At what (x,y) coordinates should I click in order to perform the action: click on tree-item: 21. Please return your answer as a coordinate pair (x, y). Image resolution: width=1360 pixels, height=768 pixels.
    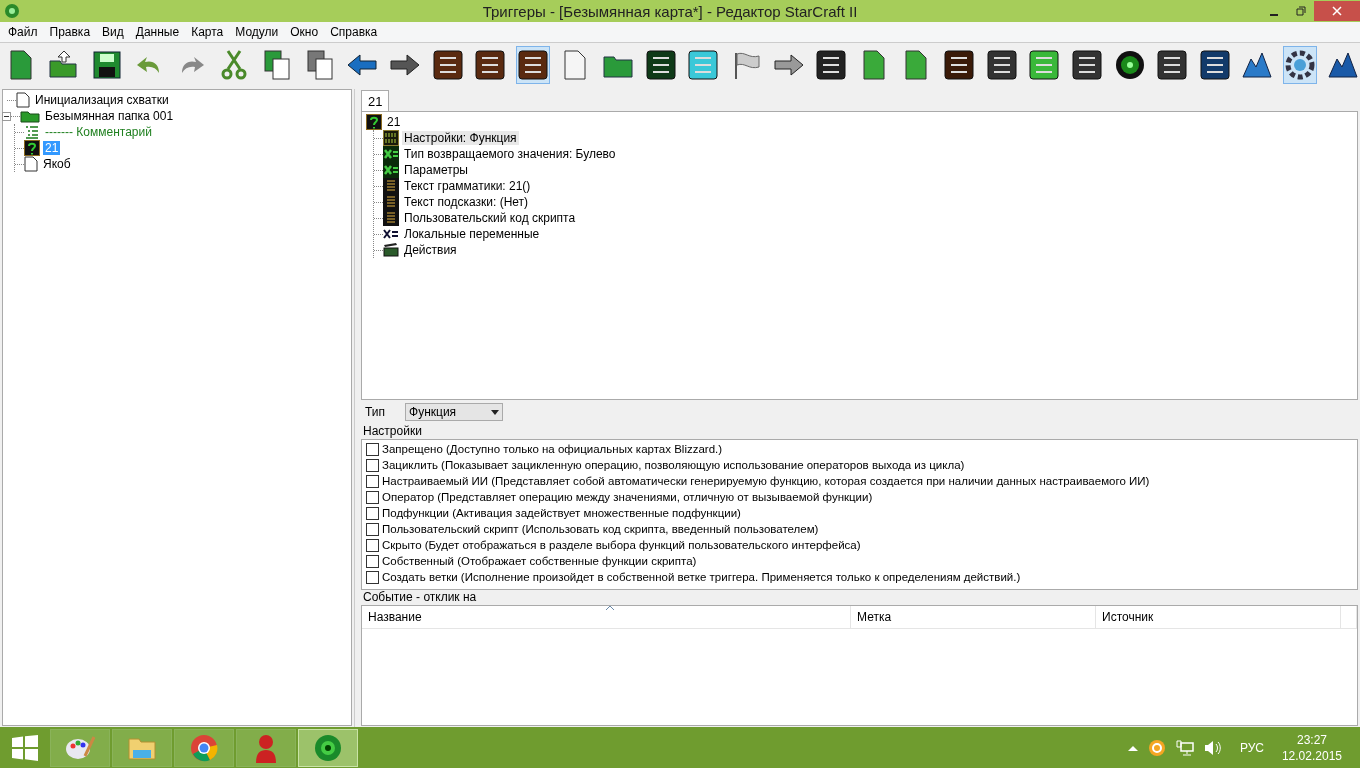
    Looking at the image, I should click on (394, 122).